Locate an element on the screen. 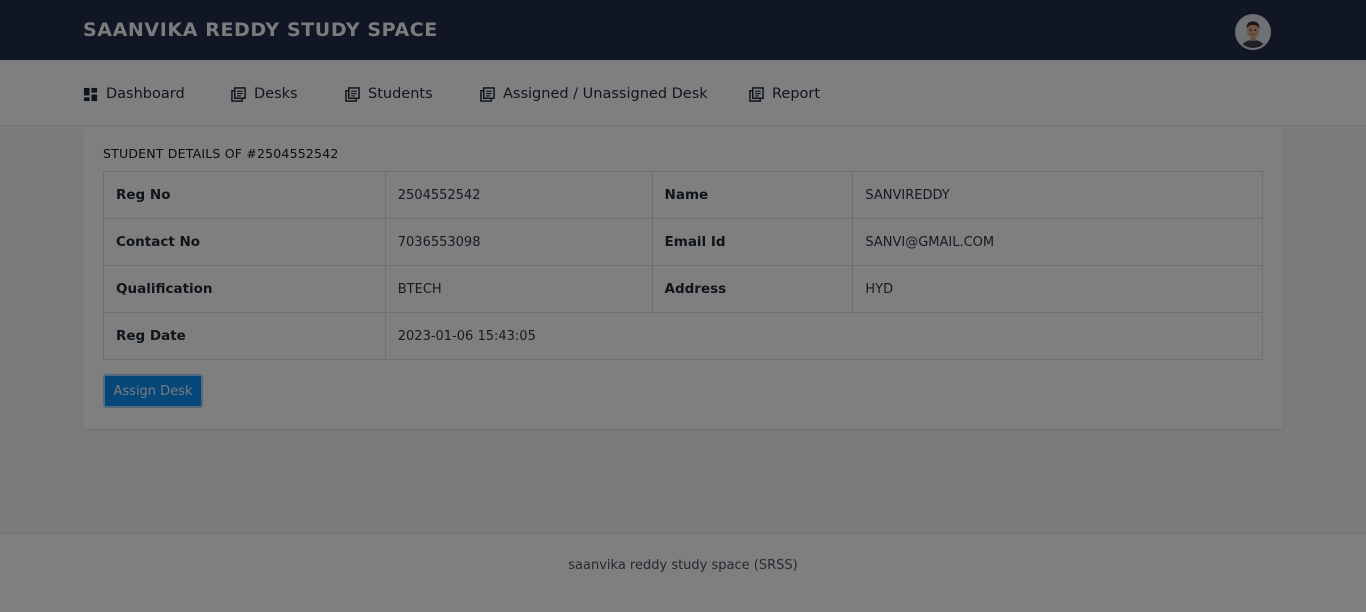 The height and width of the screenshot is (612, 1366). field-value: SANVI@GMAIL.COM is located at coordinates (1057, 242).